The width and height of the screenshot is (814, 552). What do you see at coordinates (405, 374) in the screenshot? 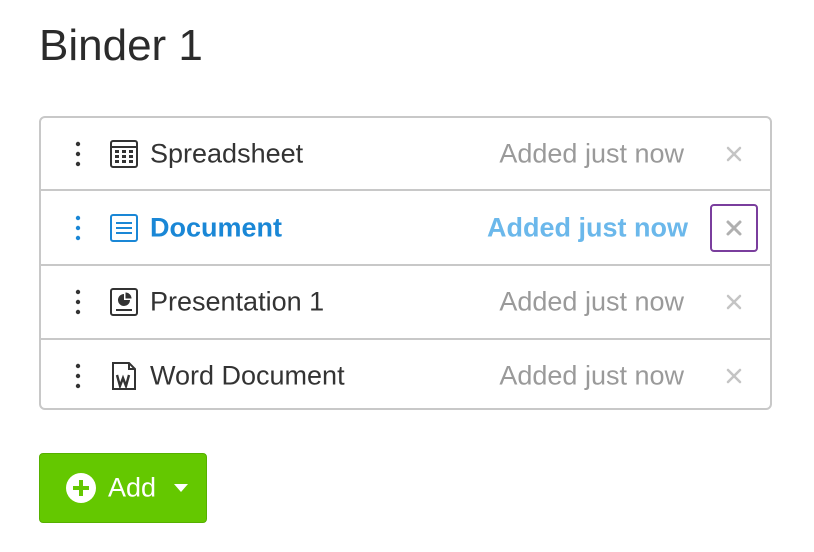
I see `list-item: Word Document Added just now` at bounding box center [405, 374].